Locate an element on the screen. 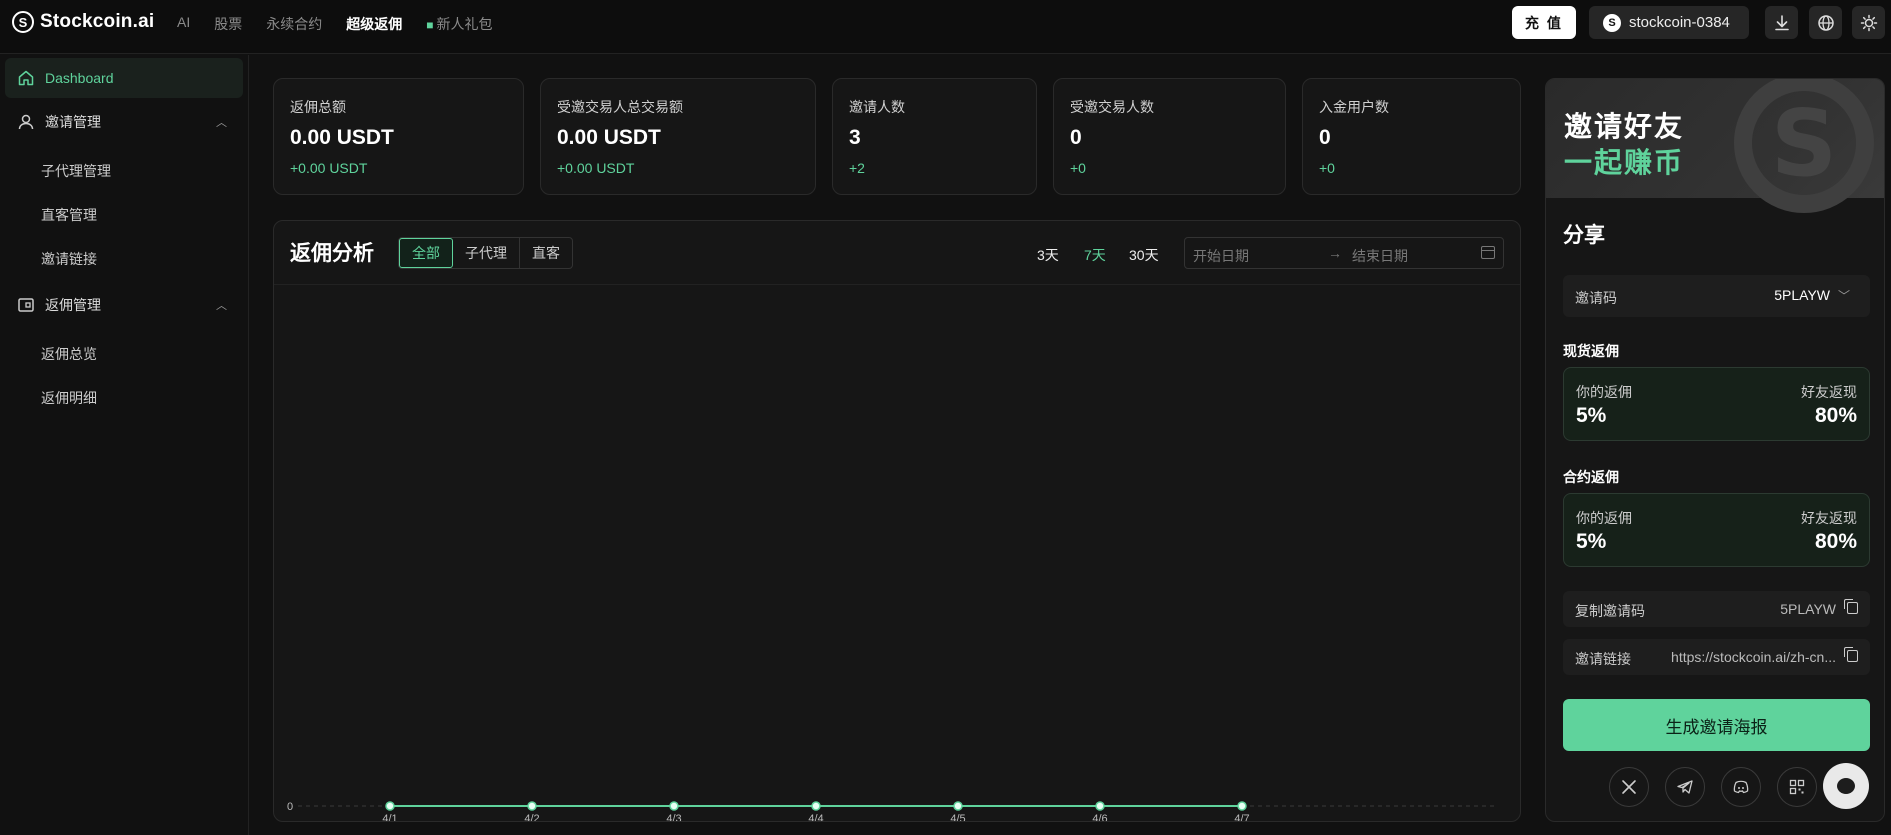  nav-item-newcomer-gift: ■ 新人礼包 is located at coordinates (459, 24).